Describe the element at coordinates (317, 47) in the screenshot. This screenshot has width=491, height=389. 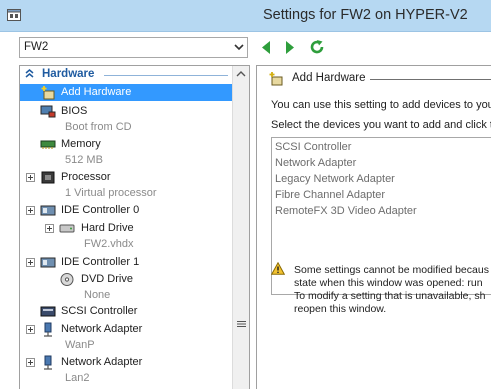
I see `refresh-icon` at that location.